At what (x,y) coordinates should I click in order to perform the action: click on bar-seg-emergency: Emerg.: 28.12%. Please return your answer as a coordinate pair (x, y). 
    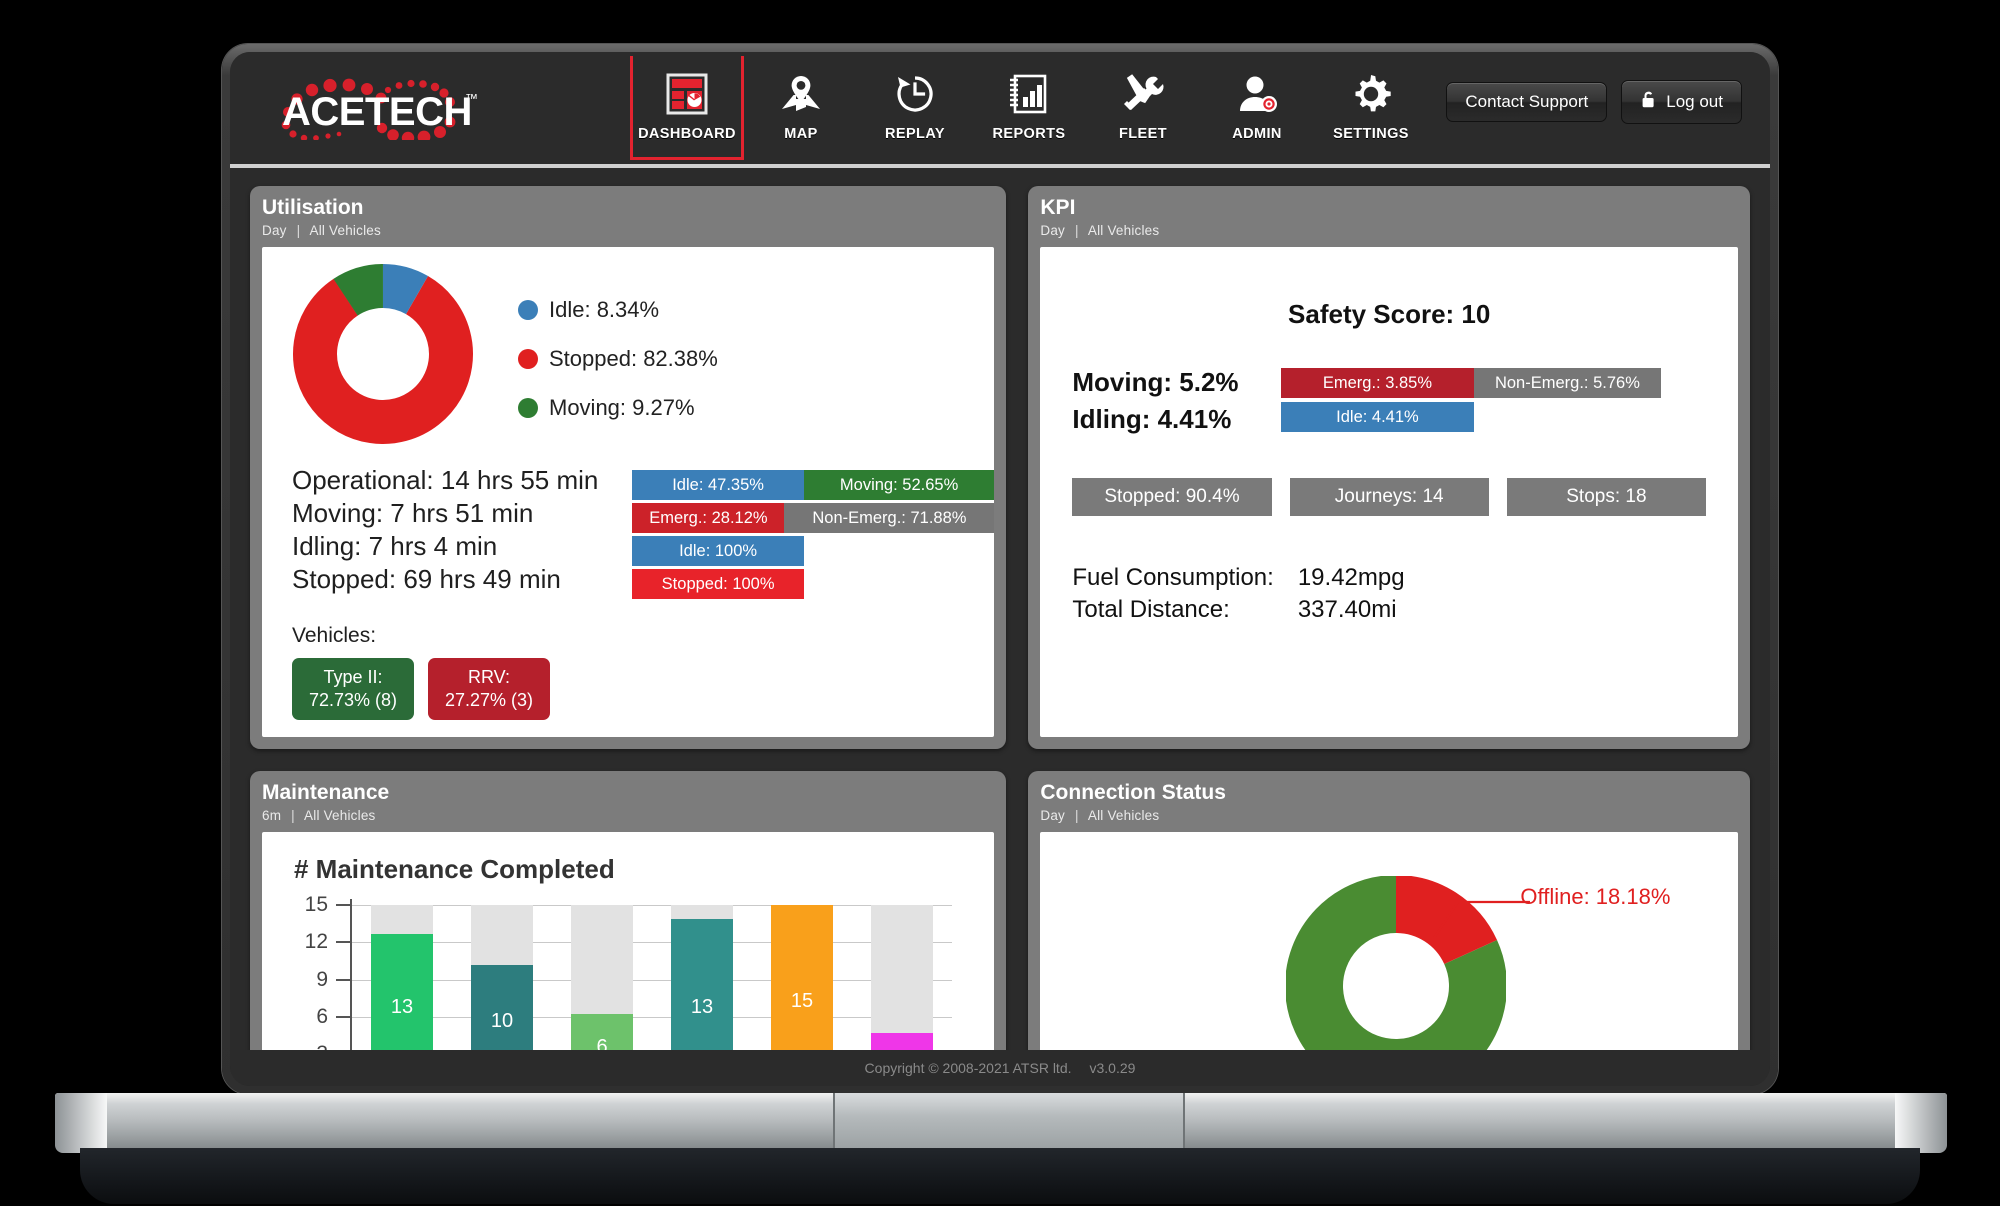
    Looking at the image, I should click on (708, 518).